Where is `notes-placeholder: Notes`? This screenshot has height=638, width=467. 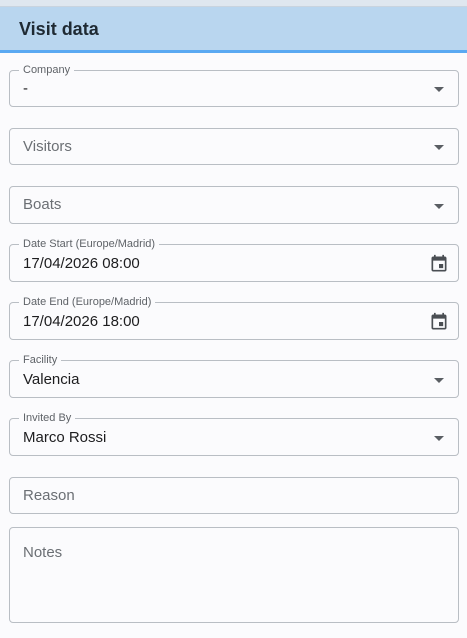
notes-placeholder: Notes is located at coordinates (43, 552).